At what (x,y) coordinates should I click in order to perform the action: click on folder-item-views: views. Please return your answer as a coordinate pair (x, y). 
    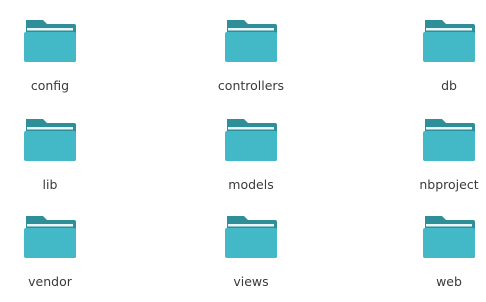
    Looking at the image, I should click on (251, 256).